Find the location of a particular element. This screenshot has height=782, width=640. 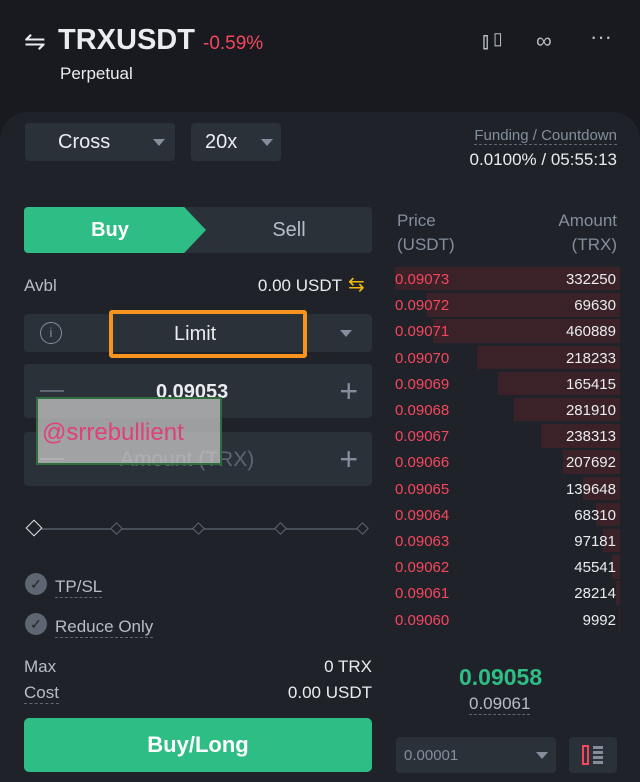

price-change: -0.59% is located at coordinates (233, 43).